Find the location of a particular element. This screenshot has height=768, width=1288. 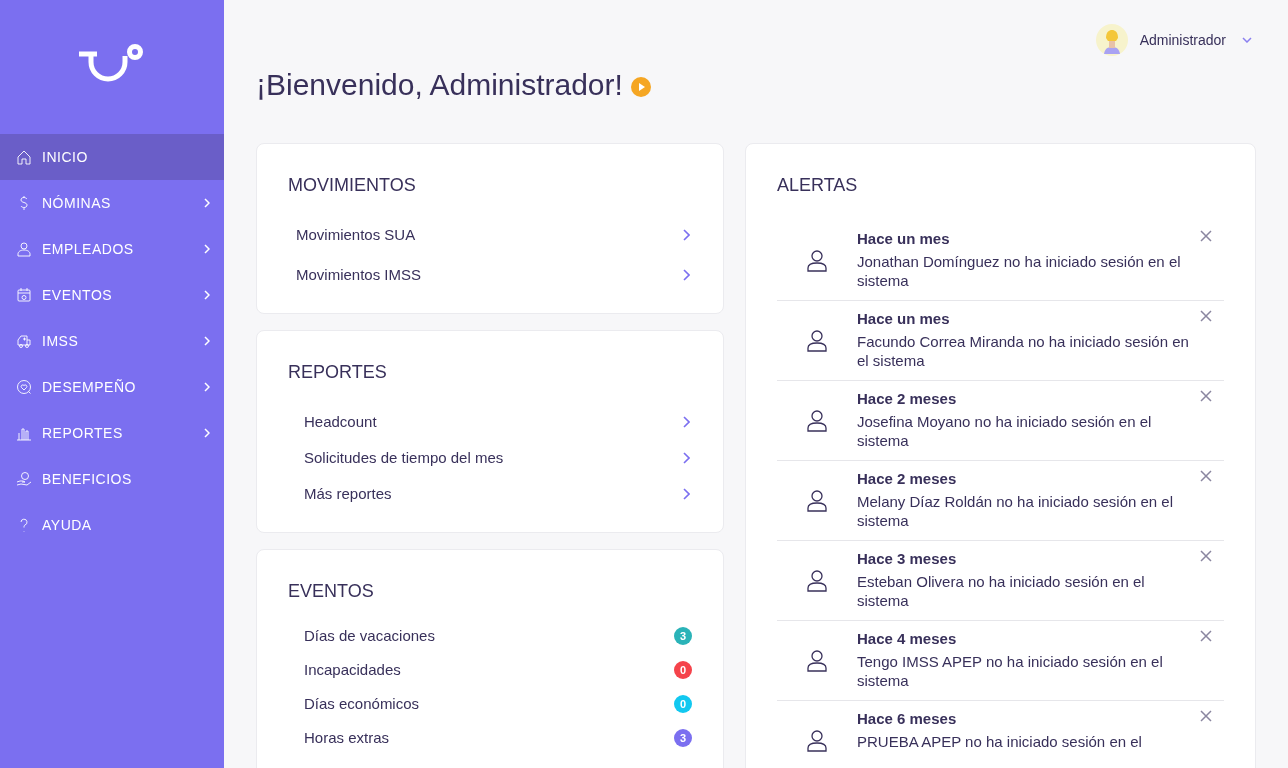

sidebar-item: EVENTOS is located at coordinates (112, 295).